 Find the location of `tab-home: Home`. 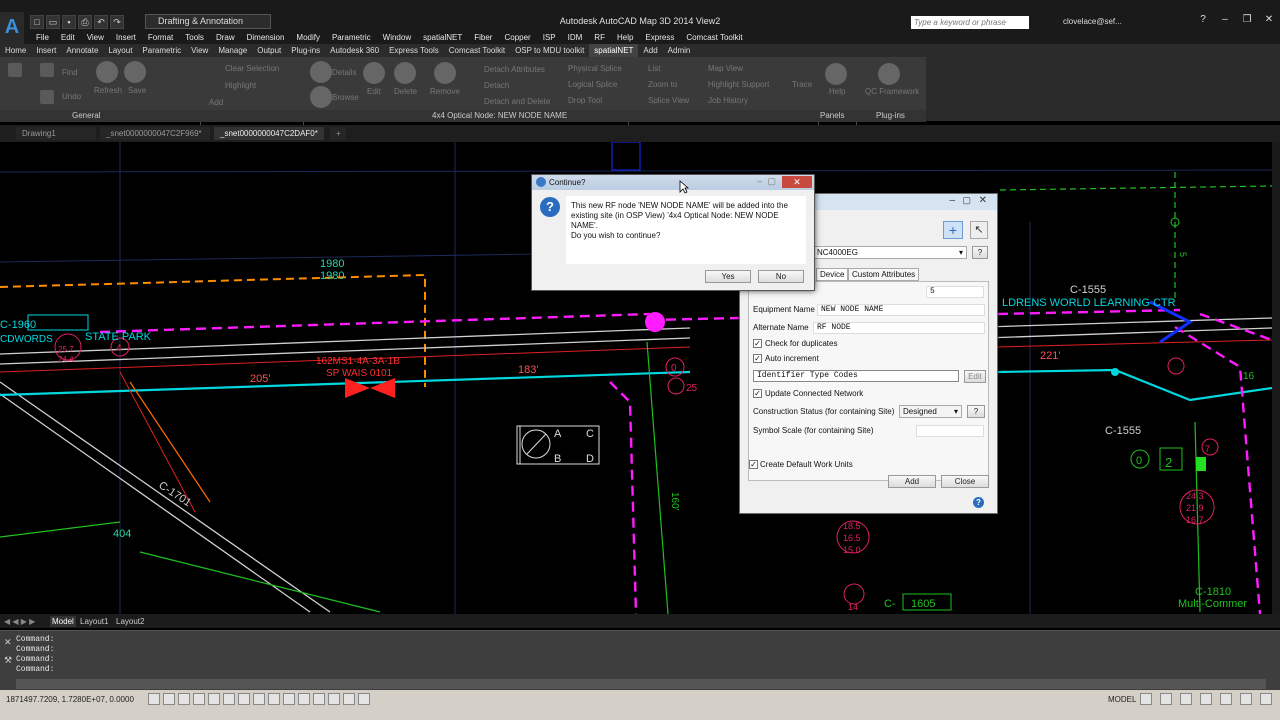

tab-home: Home is located at coordinates (15, 50).